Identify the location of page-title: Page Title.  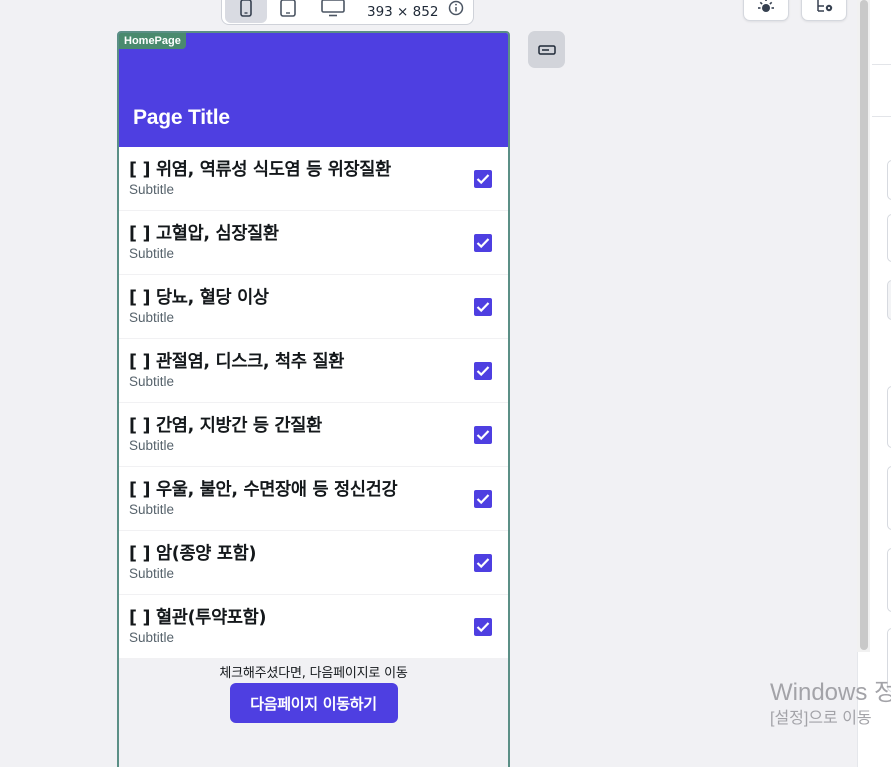
(181, 117).